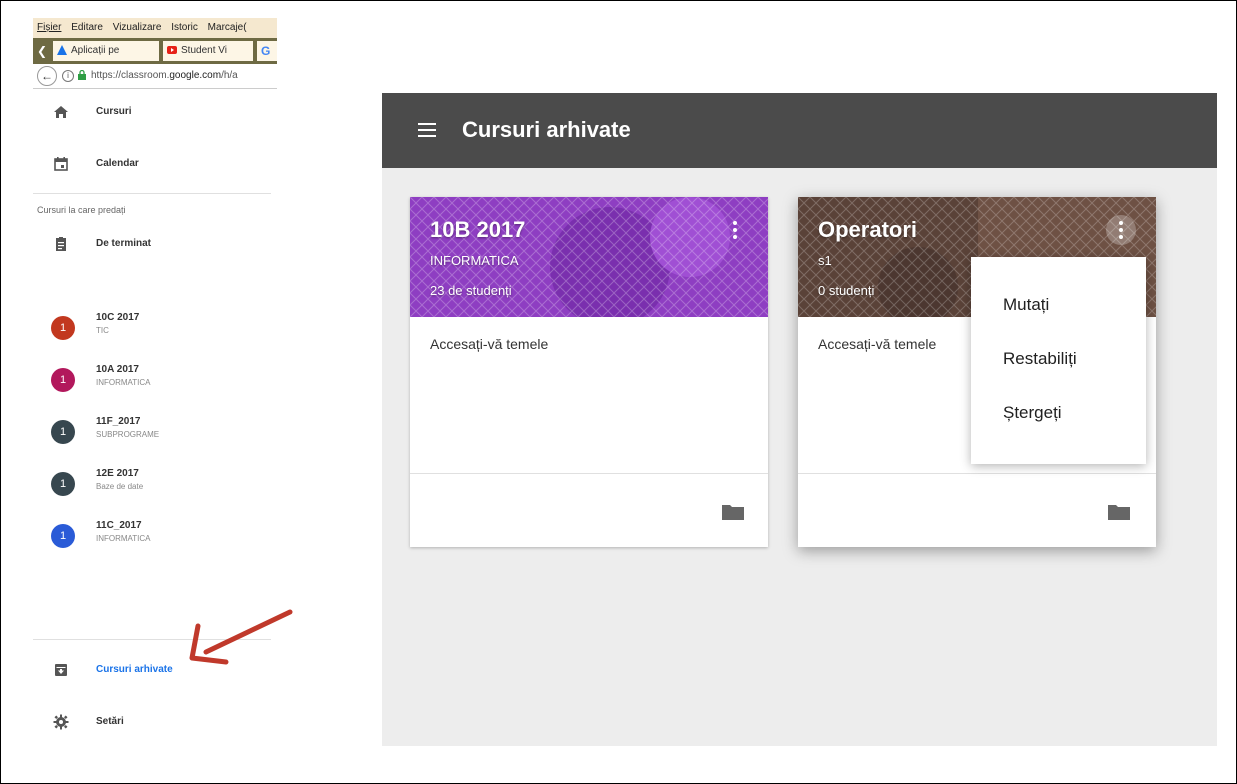 The width and height of the screenshot is (1237, 784). I want to click on card-title: Operatori, so click(867, 230).